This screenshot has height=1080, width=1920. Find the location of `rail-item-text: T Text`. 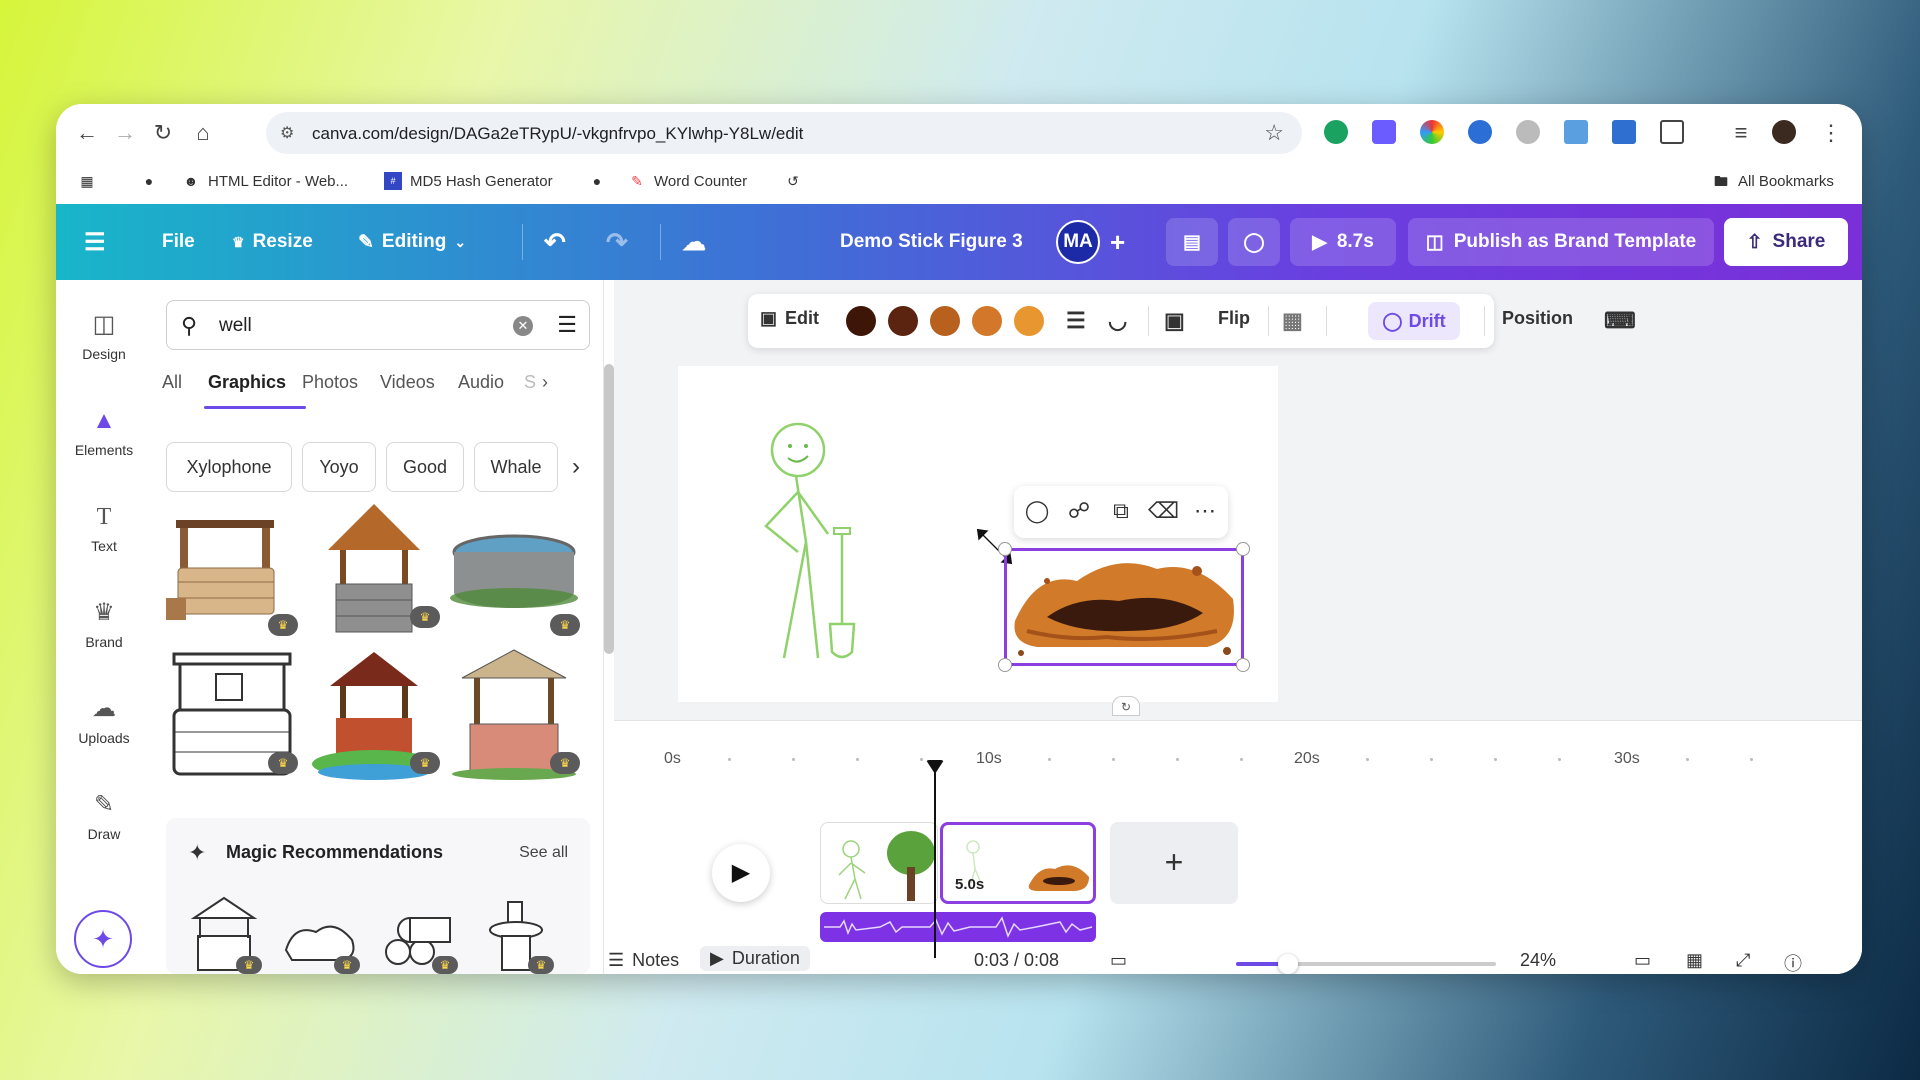

rail-item-text: T Text is located at coordinates (104, 528).